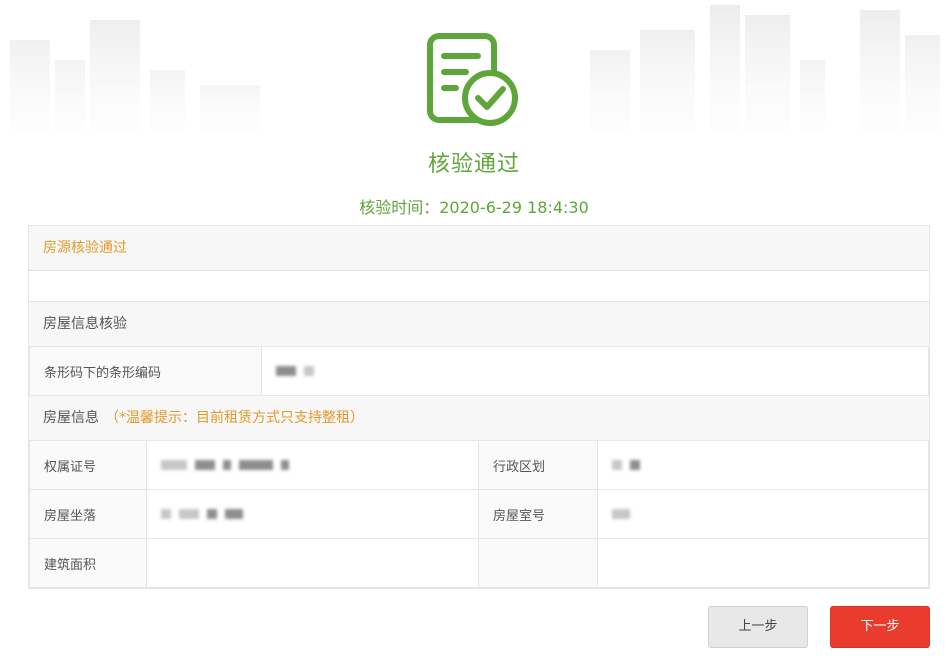  Describe the element at coordinates (479, 418) in the screenshot. I see `house-info-section-title: 房屋信息 （*温馨提示：目前租赁方式只支持整租）` at that location.